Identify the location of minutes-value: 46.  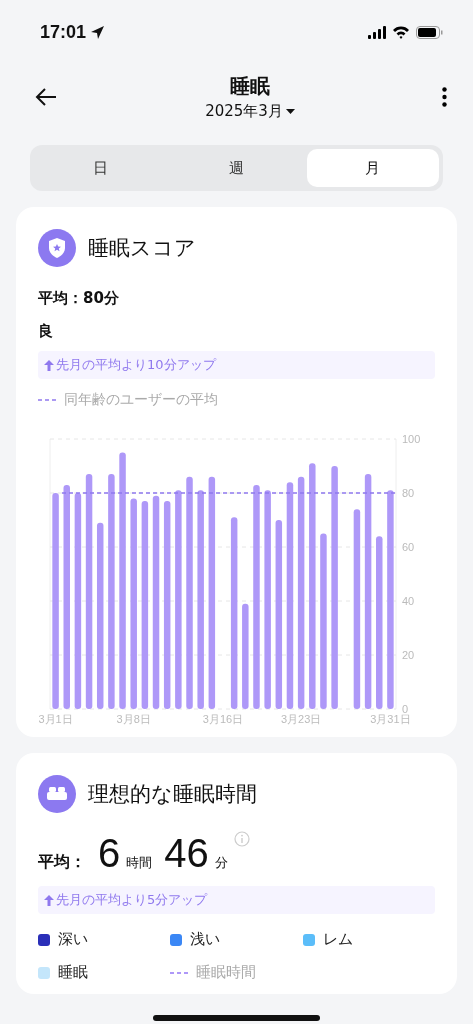
(186, 853).